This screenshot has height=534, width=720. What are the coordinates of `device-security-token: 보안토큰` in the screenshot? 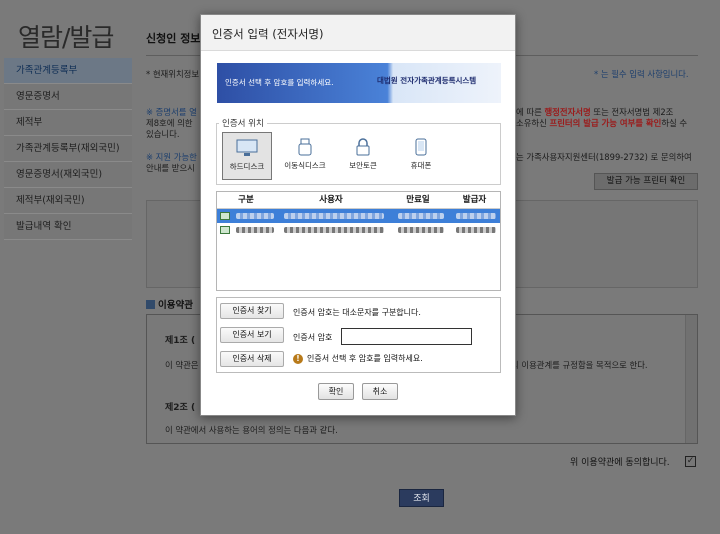 It's located at (363, 156).